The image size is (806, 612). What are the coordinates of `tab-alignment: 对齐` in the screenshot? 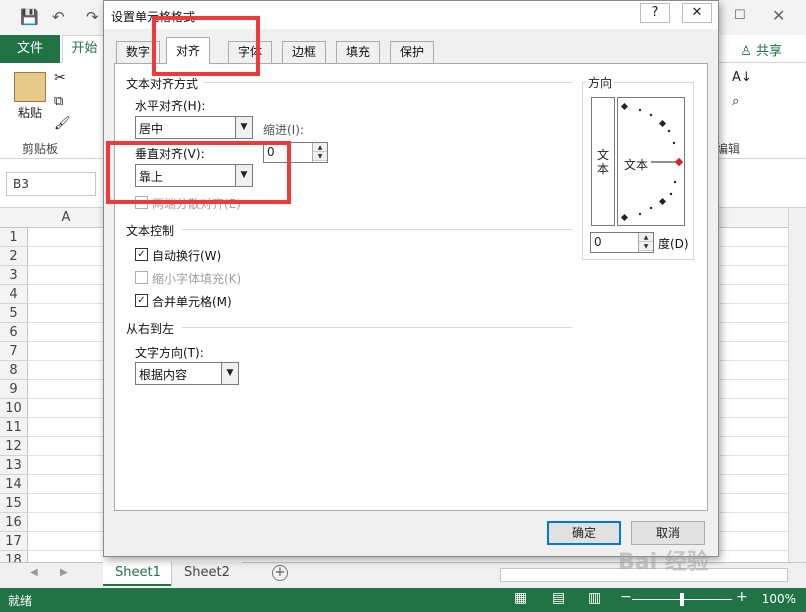 It's located at (188, 50).